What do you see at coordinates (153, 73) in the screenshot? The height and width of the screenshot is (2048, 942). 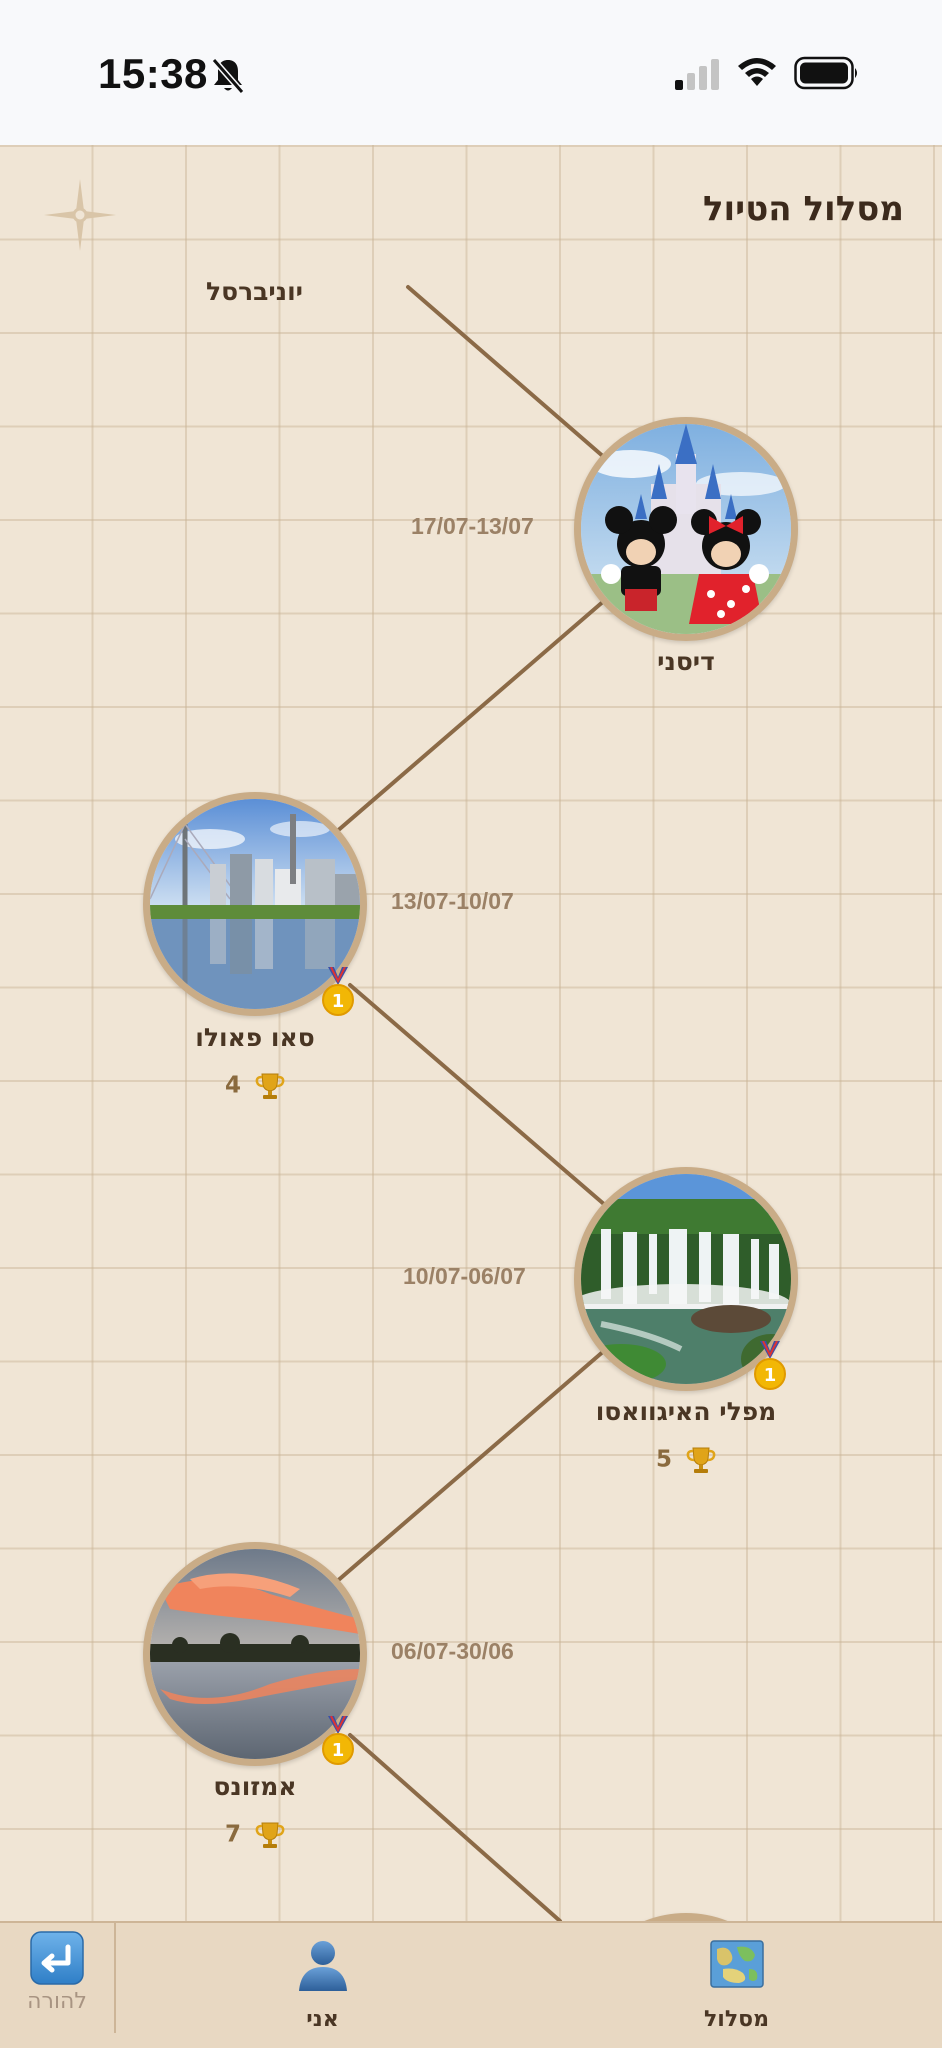 I see `status-time: 15:38` at bounding box center [153, 73].